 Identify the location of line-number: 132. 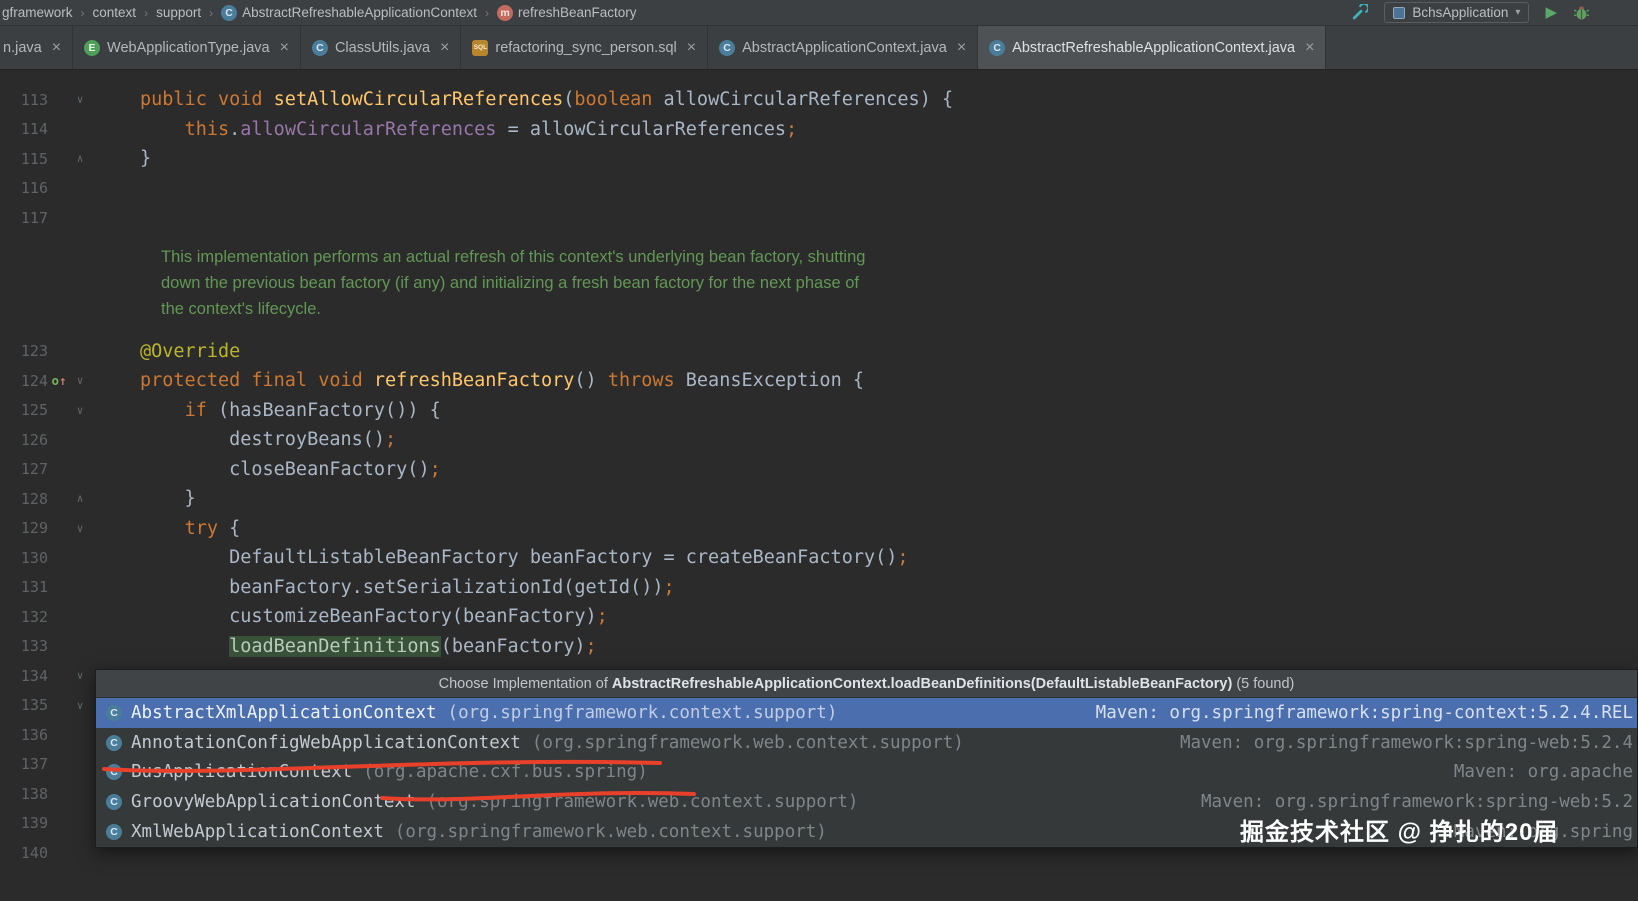
(24, 617).